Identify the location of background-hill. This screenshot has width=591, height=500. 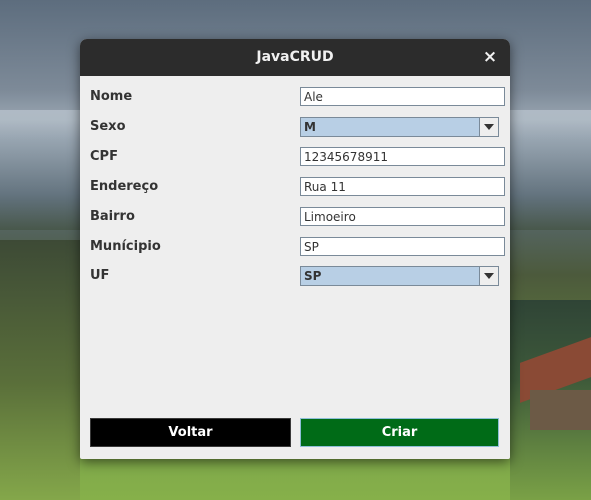
(40, 370).